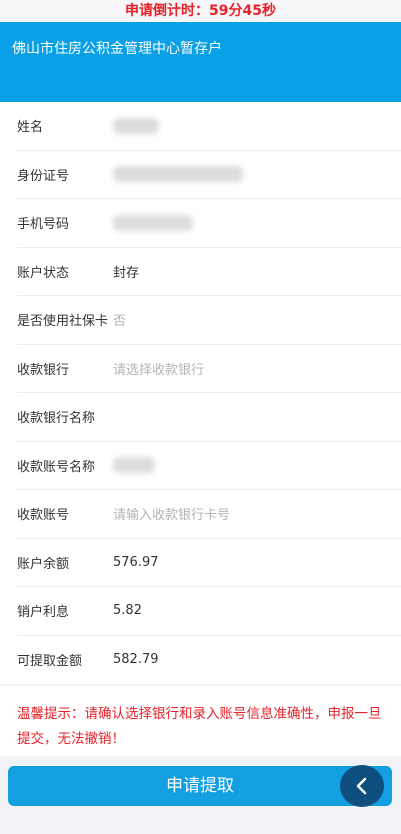  I want to click on social-card-label: 是否使用社保卡, so click(63, 322).